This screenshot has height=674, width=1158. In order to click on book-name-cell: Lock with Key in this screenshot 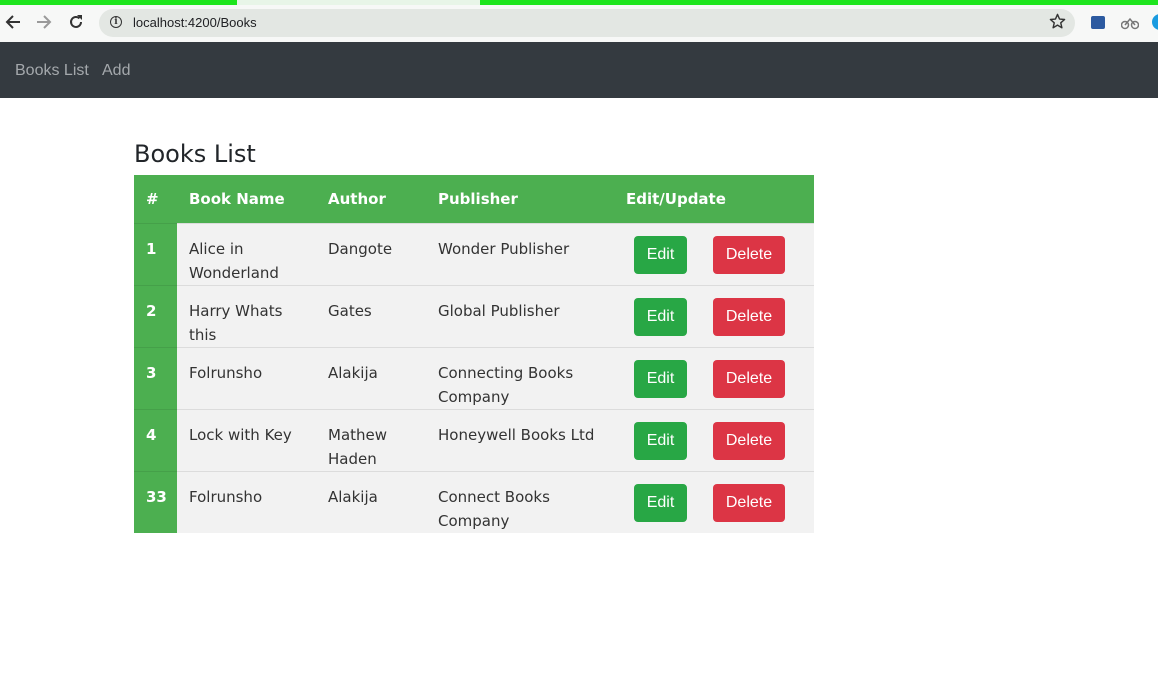, I will do `click(246, 440)`.